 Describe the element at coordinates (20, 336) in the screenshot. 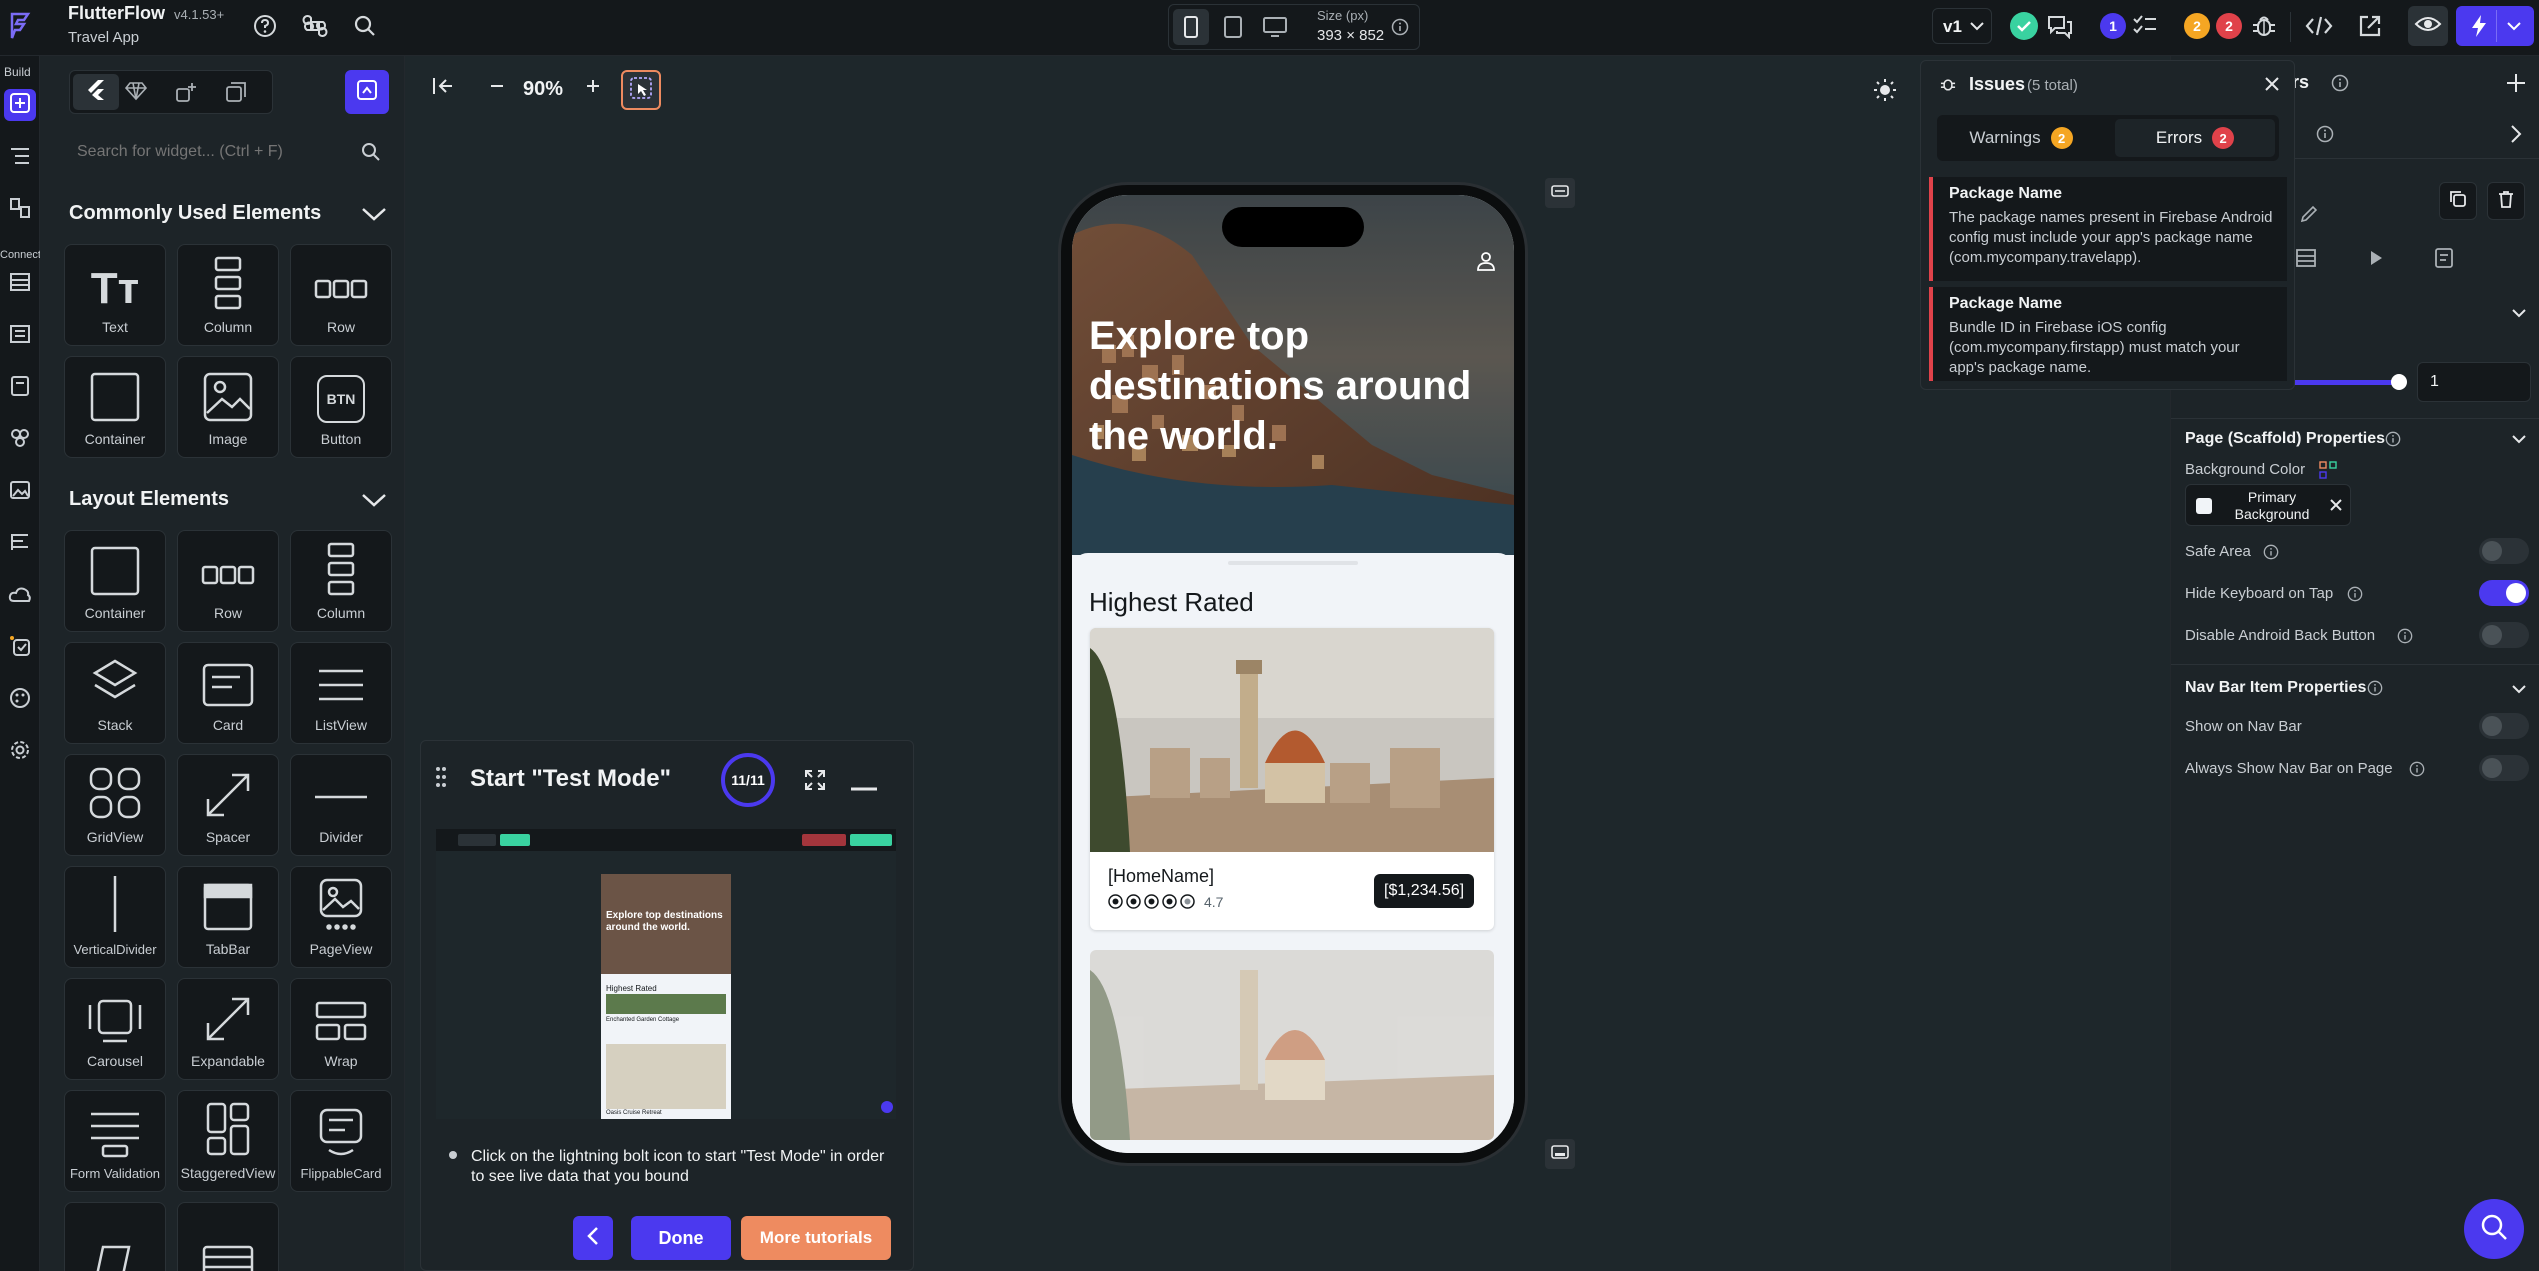

I see `rail-data-types` at that location.